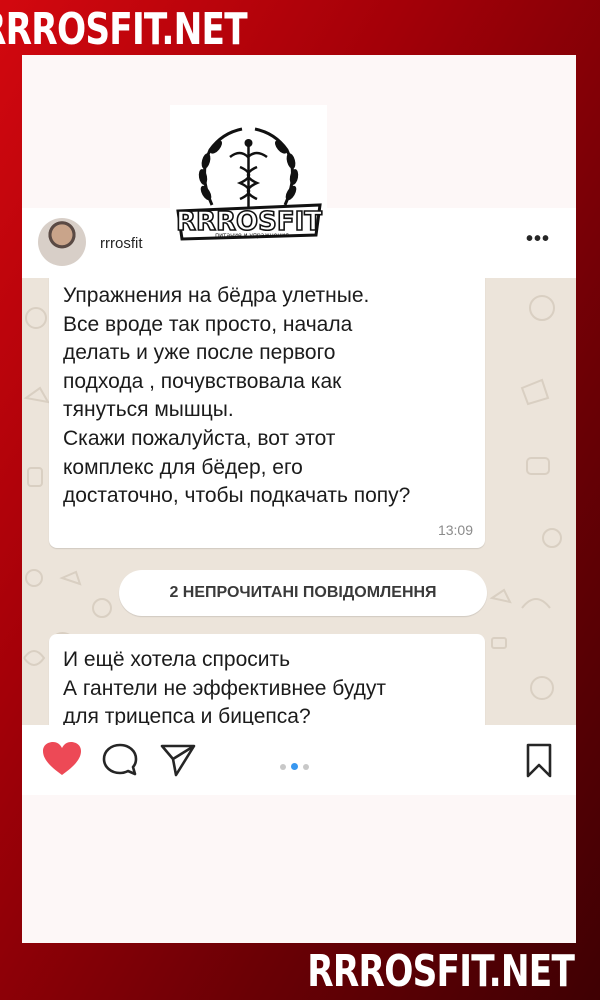  What do you see at coordinates (441, 971) in the screenshot?
I see `site-brand-bottom: RRROSFIT.NET` at bounding box center [441, 971].